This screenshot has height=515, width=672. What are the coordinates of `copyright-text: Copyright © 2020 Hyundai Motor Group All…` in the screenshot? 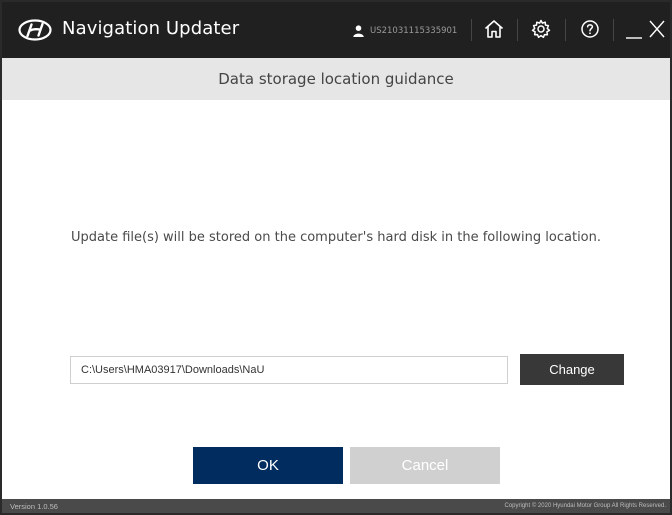 It's located at (585, 505).